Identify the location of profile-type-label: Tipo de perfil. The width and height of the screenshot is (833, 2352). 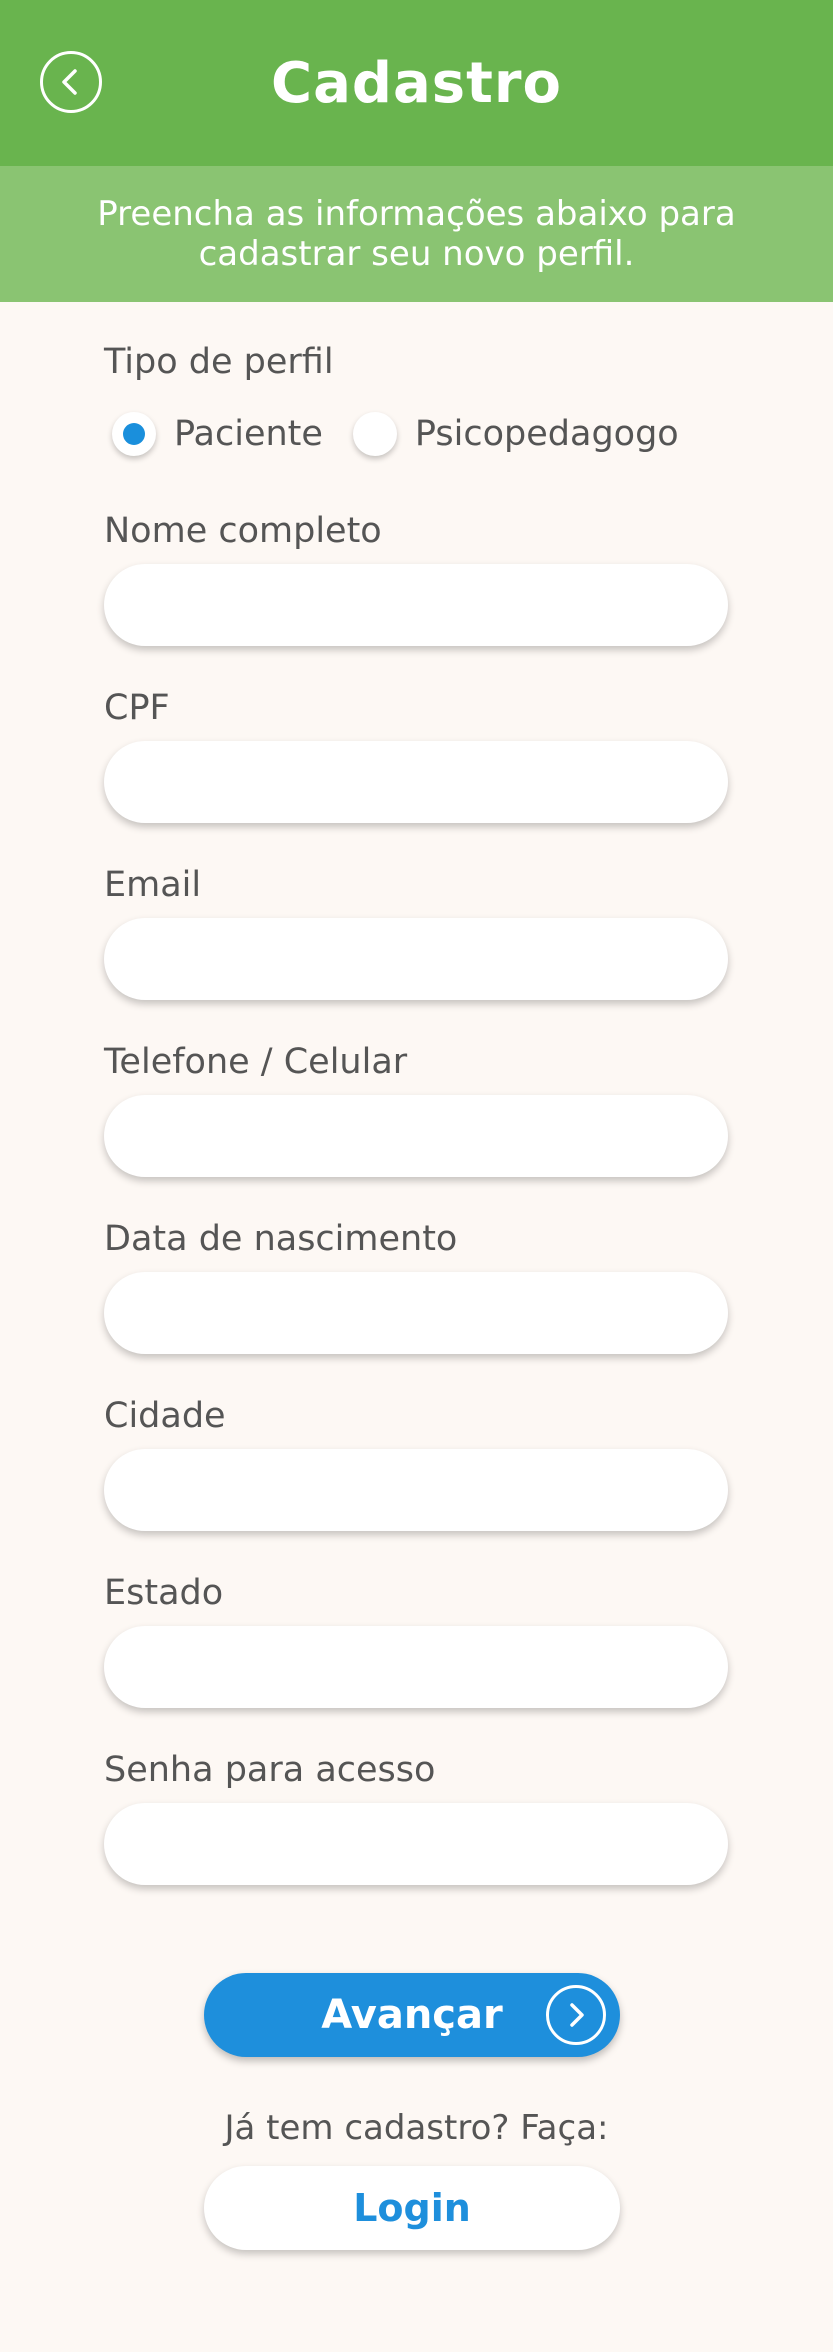
(219, 362).